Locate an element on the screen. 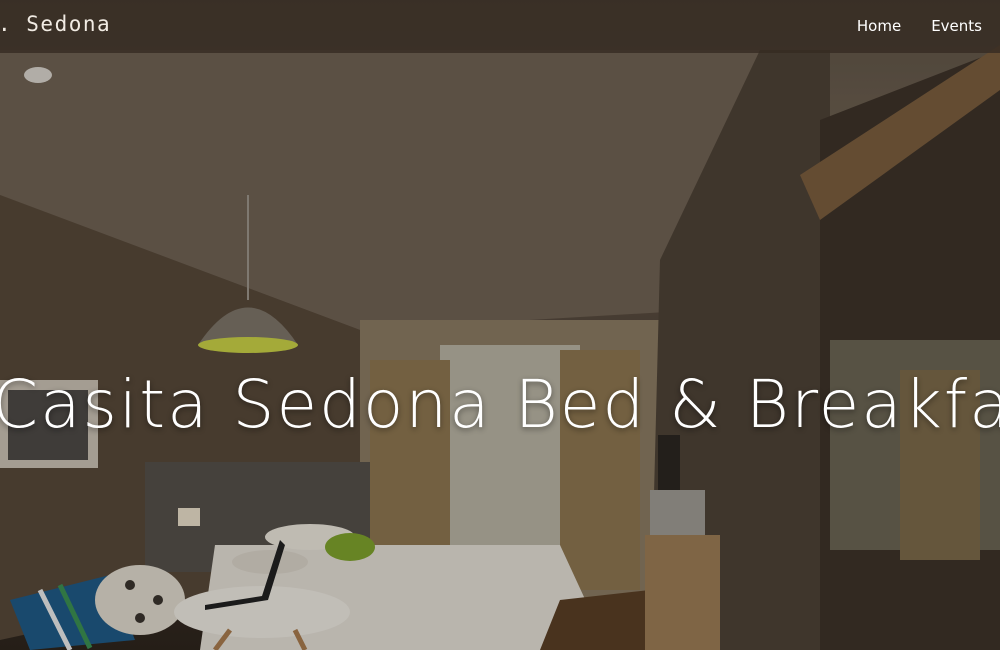  nav-links: Home Events is located at coordinates (919, 26).